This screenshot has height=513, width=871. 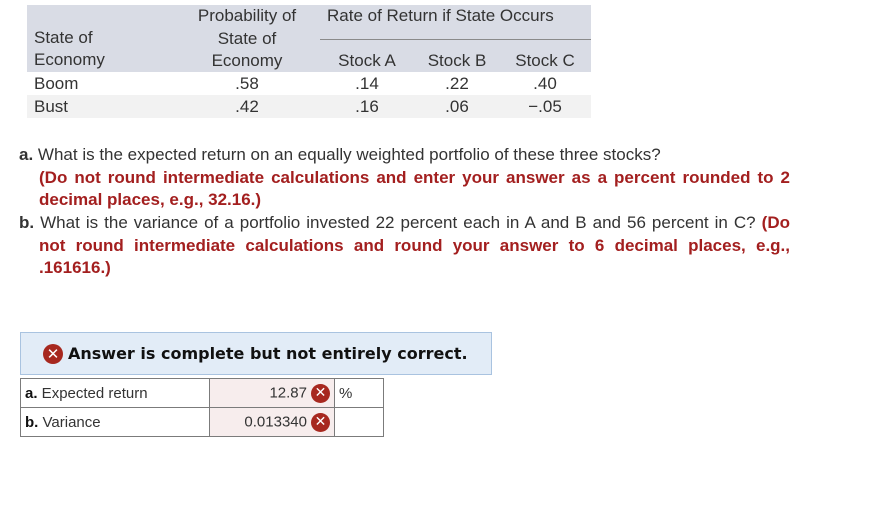 I want to click on answer-unit, so click(x=359, y=422).